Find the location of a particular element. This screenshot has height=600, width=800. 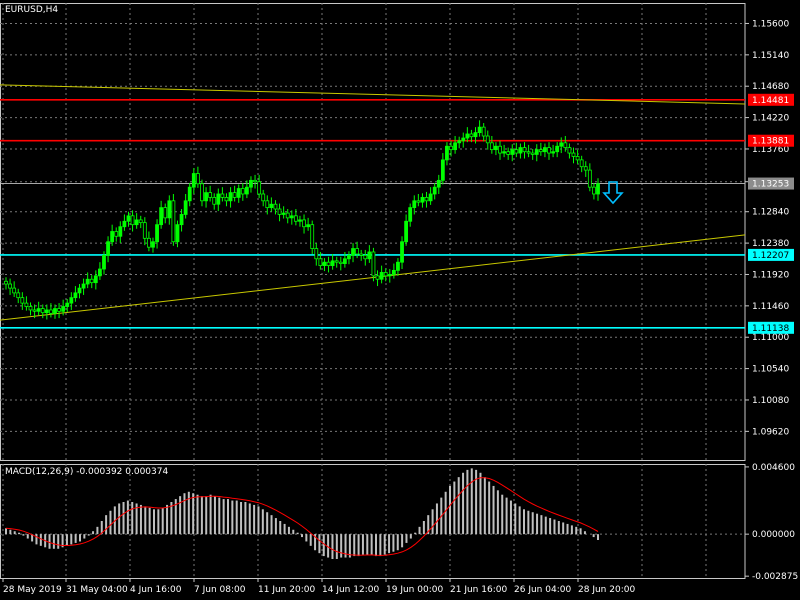

macd-tick-label: 0.000000 is located at coordinates (773, 535).